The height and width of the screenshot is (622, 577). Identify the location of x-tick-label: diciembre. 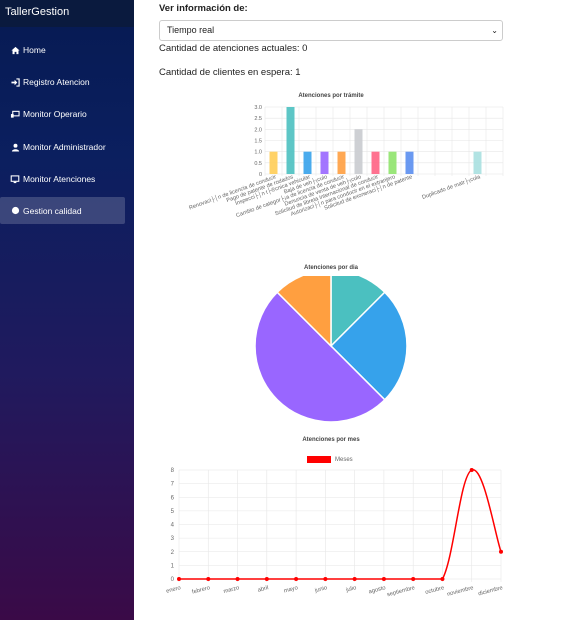
(491, 591).